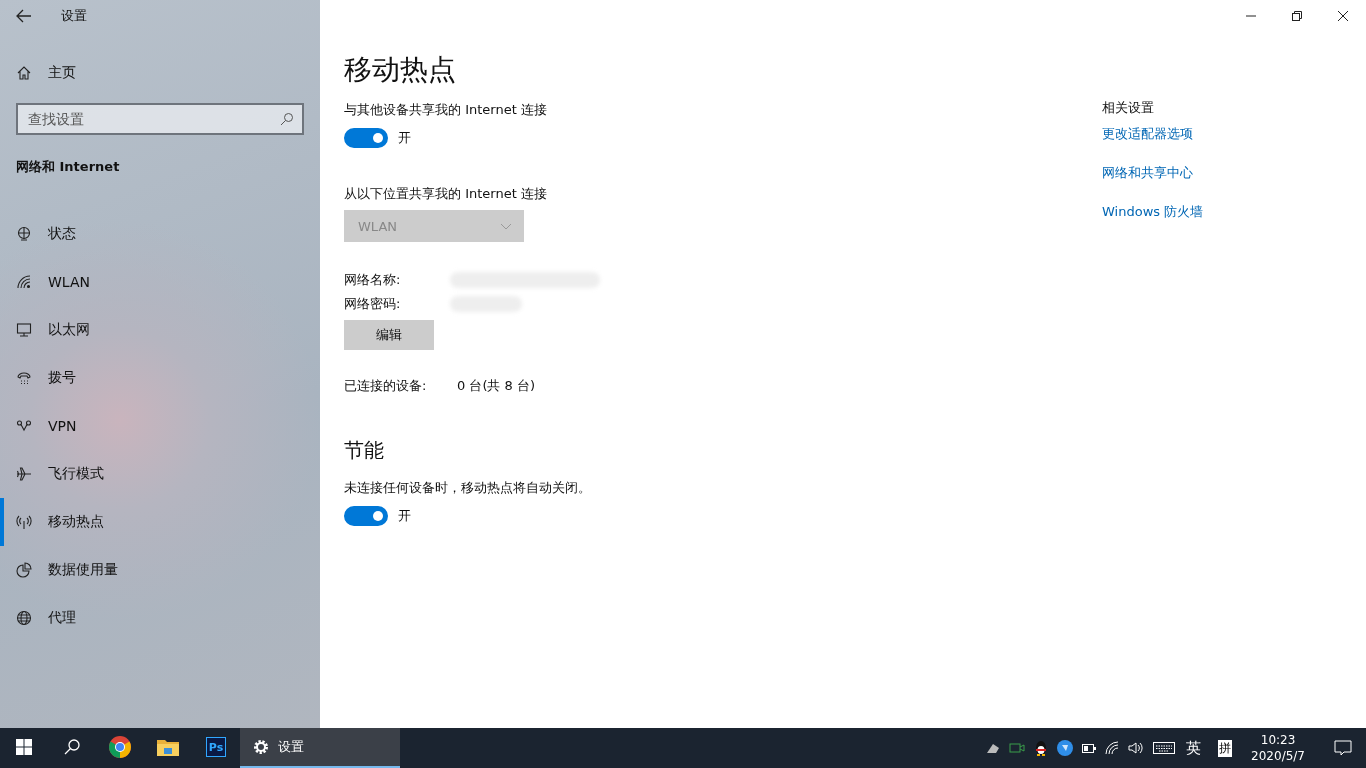 The width and height of the screenshot is (1366, 768). I want to click on speech-bubble-icon, so click(1343, 748).